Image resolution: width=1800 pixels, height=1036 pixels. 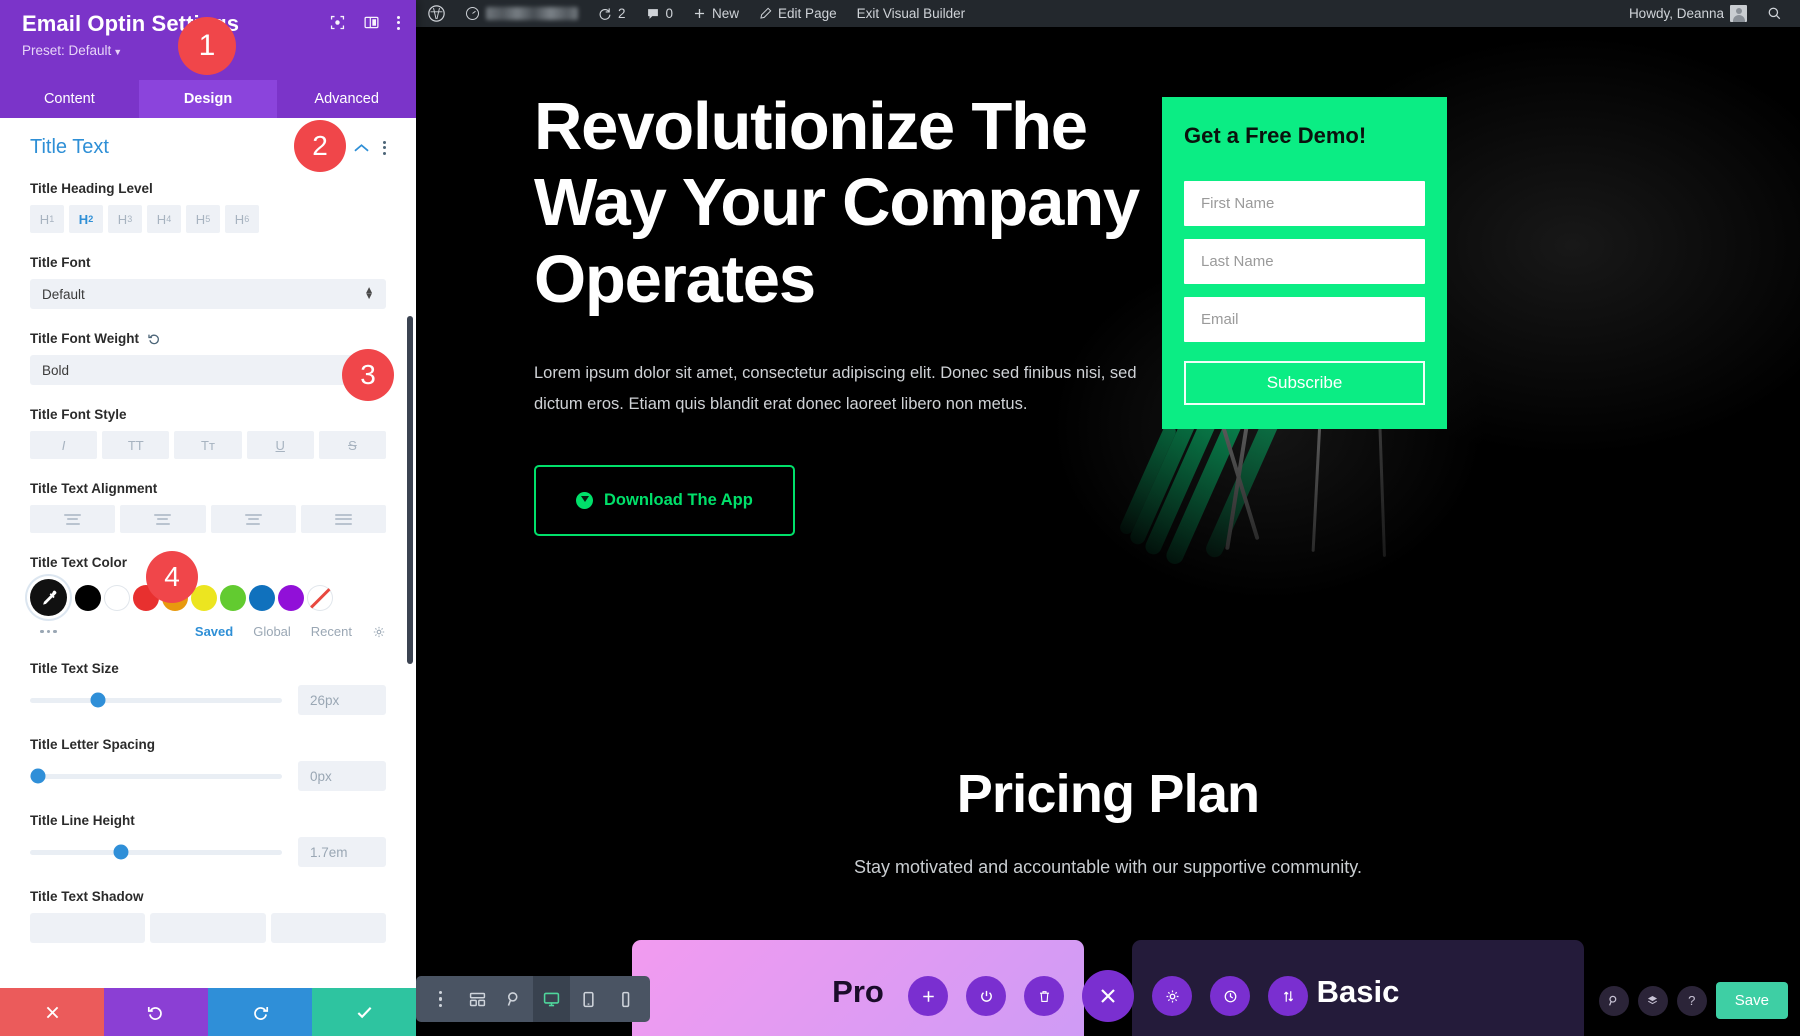 I want to click on text-size-slider, so click(x=156, y=700).